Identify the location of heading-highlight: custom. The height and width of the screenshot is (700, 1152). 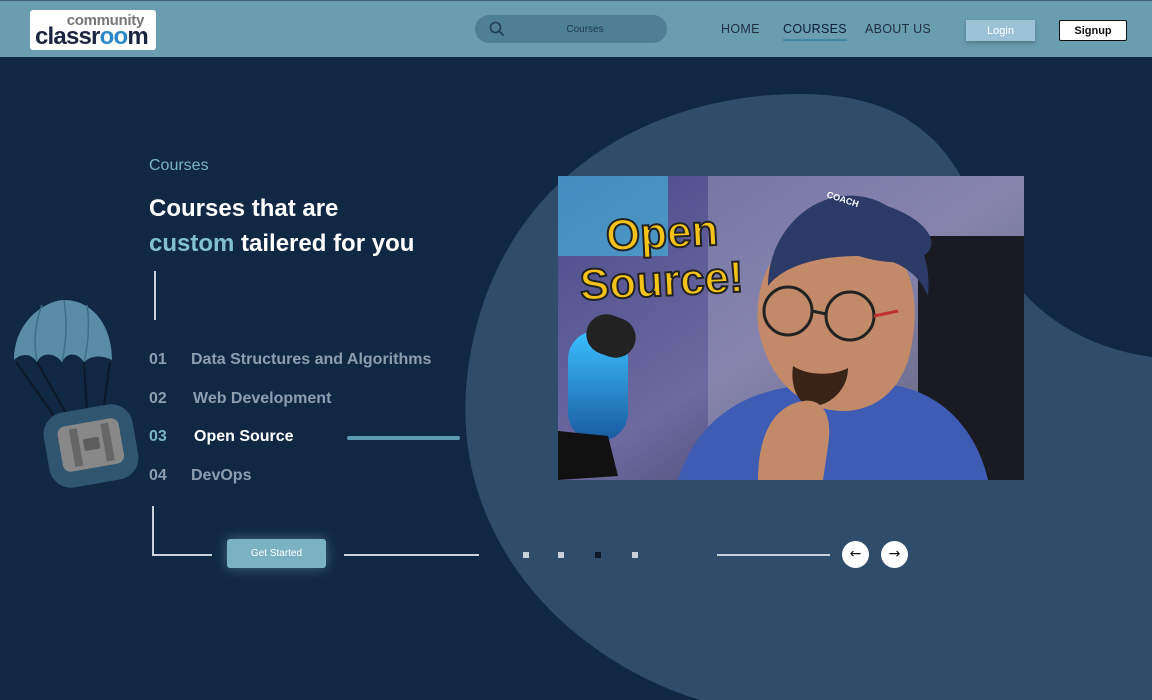
(192, 243).